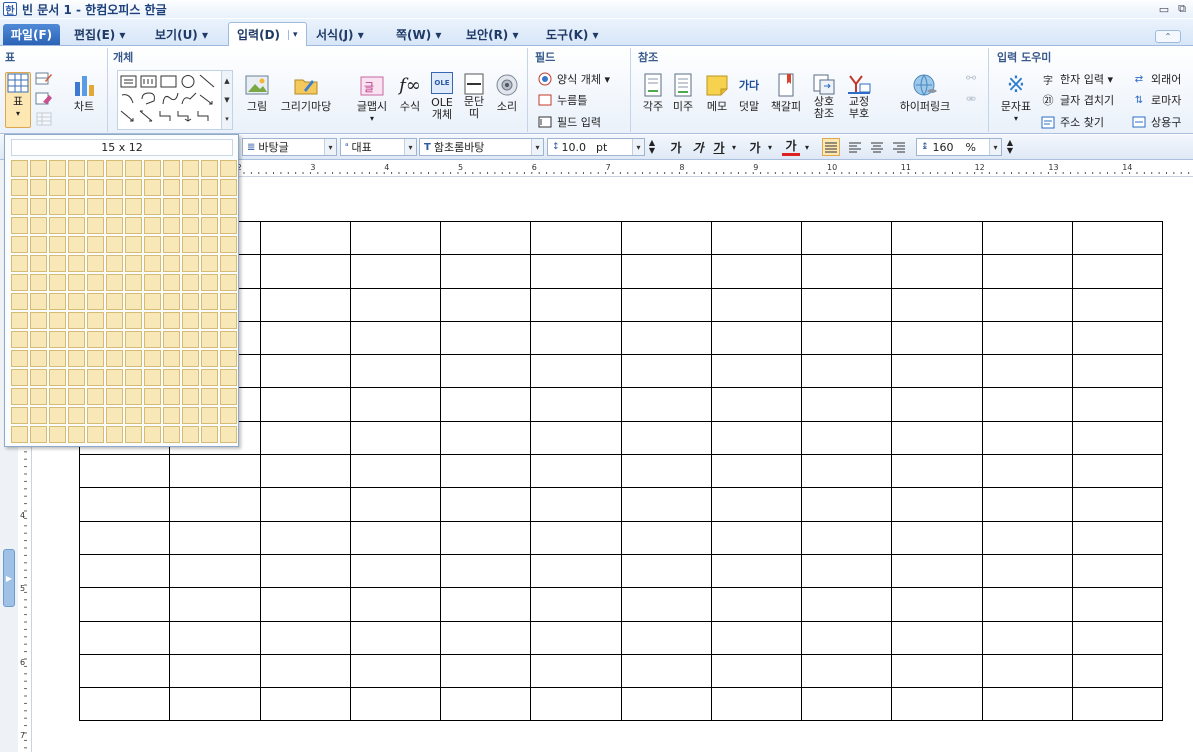 Image resolution: width=1193 pixels, height=752 pixels. What do you see at coordinates (719, 147) in the screenshot?
I see `underline-button: 가` at bounding box center [719, 147].